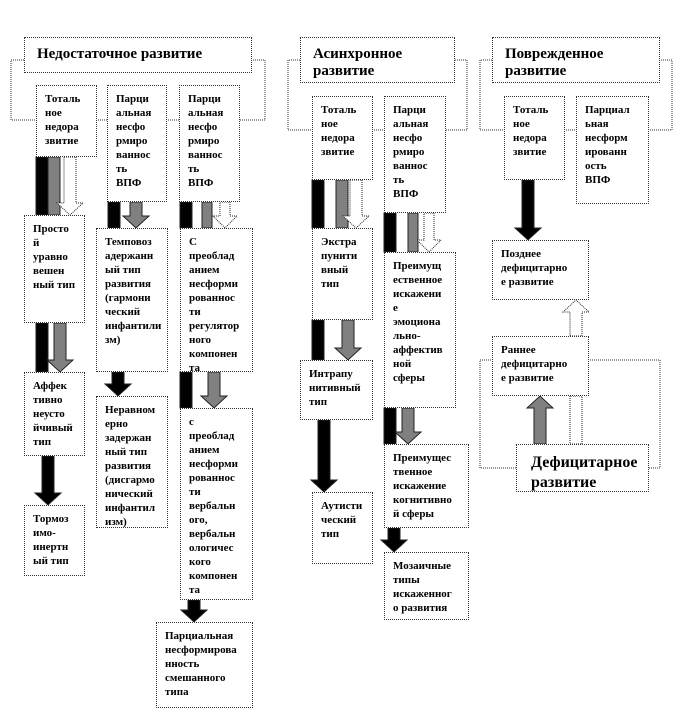 Image resolution: width=684 pixels, height=720 pixels. Describe the element at coordinates (540, 366) in the screenshot. I see `box-early-deficit: Раннее дефицитарно е развитие` at that location.